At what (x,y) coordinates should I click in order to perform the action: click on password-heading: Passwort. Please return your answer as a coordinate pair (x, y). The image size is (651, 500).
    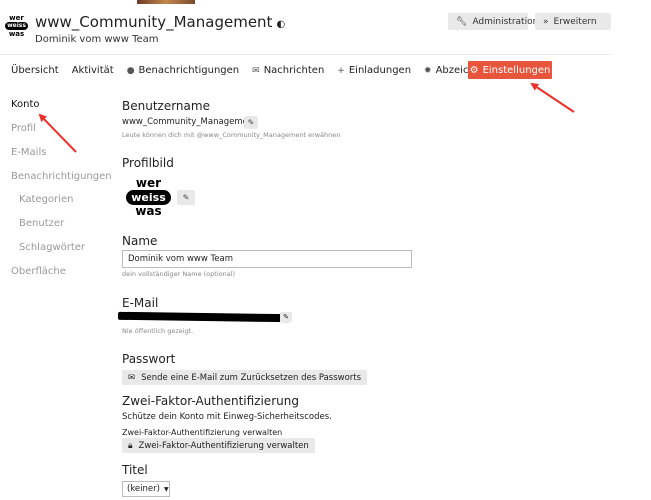
    Looking at the image, I should click on (149, 359).